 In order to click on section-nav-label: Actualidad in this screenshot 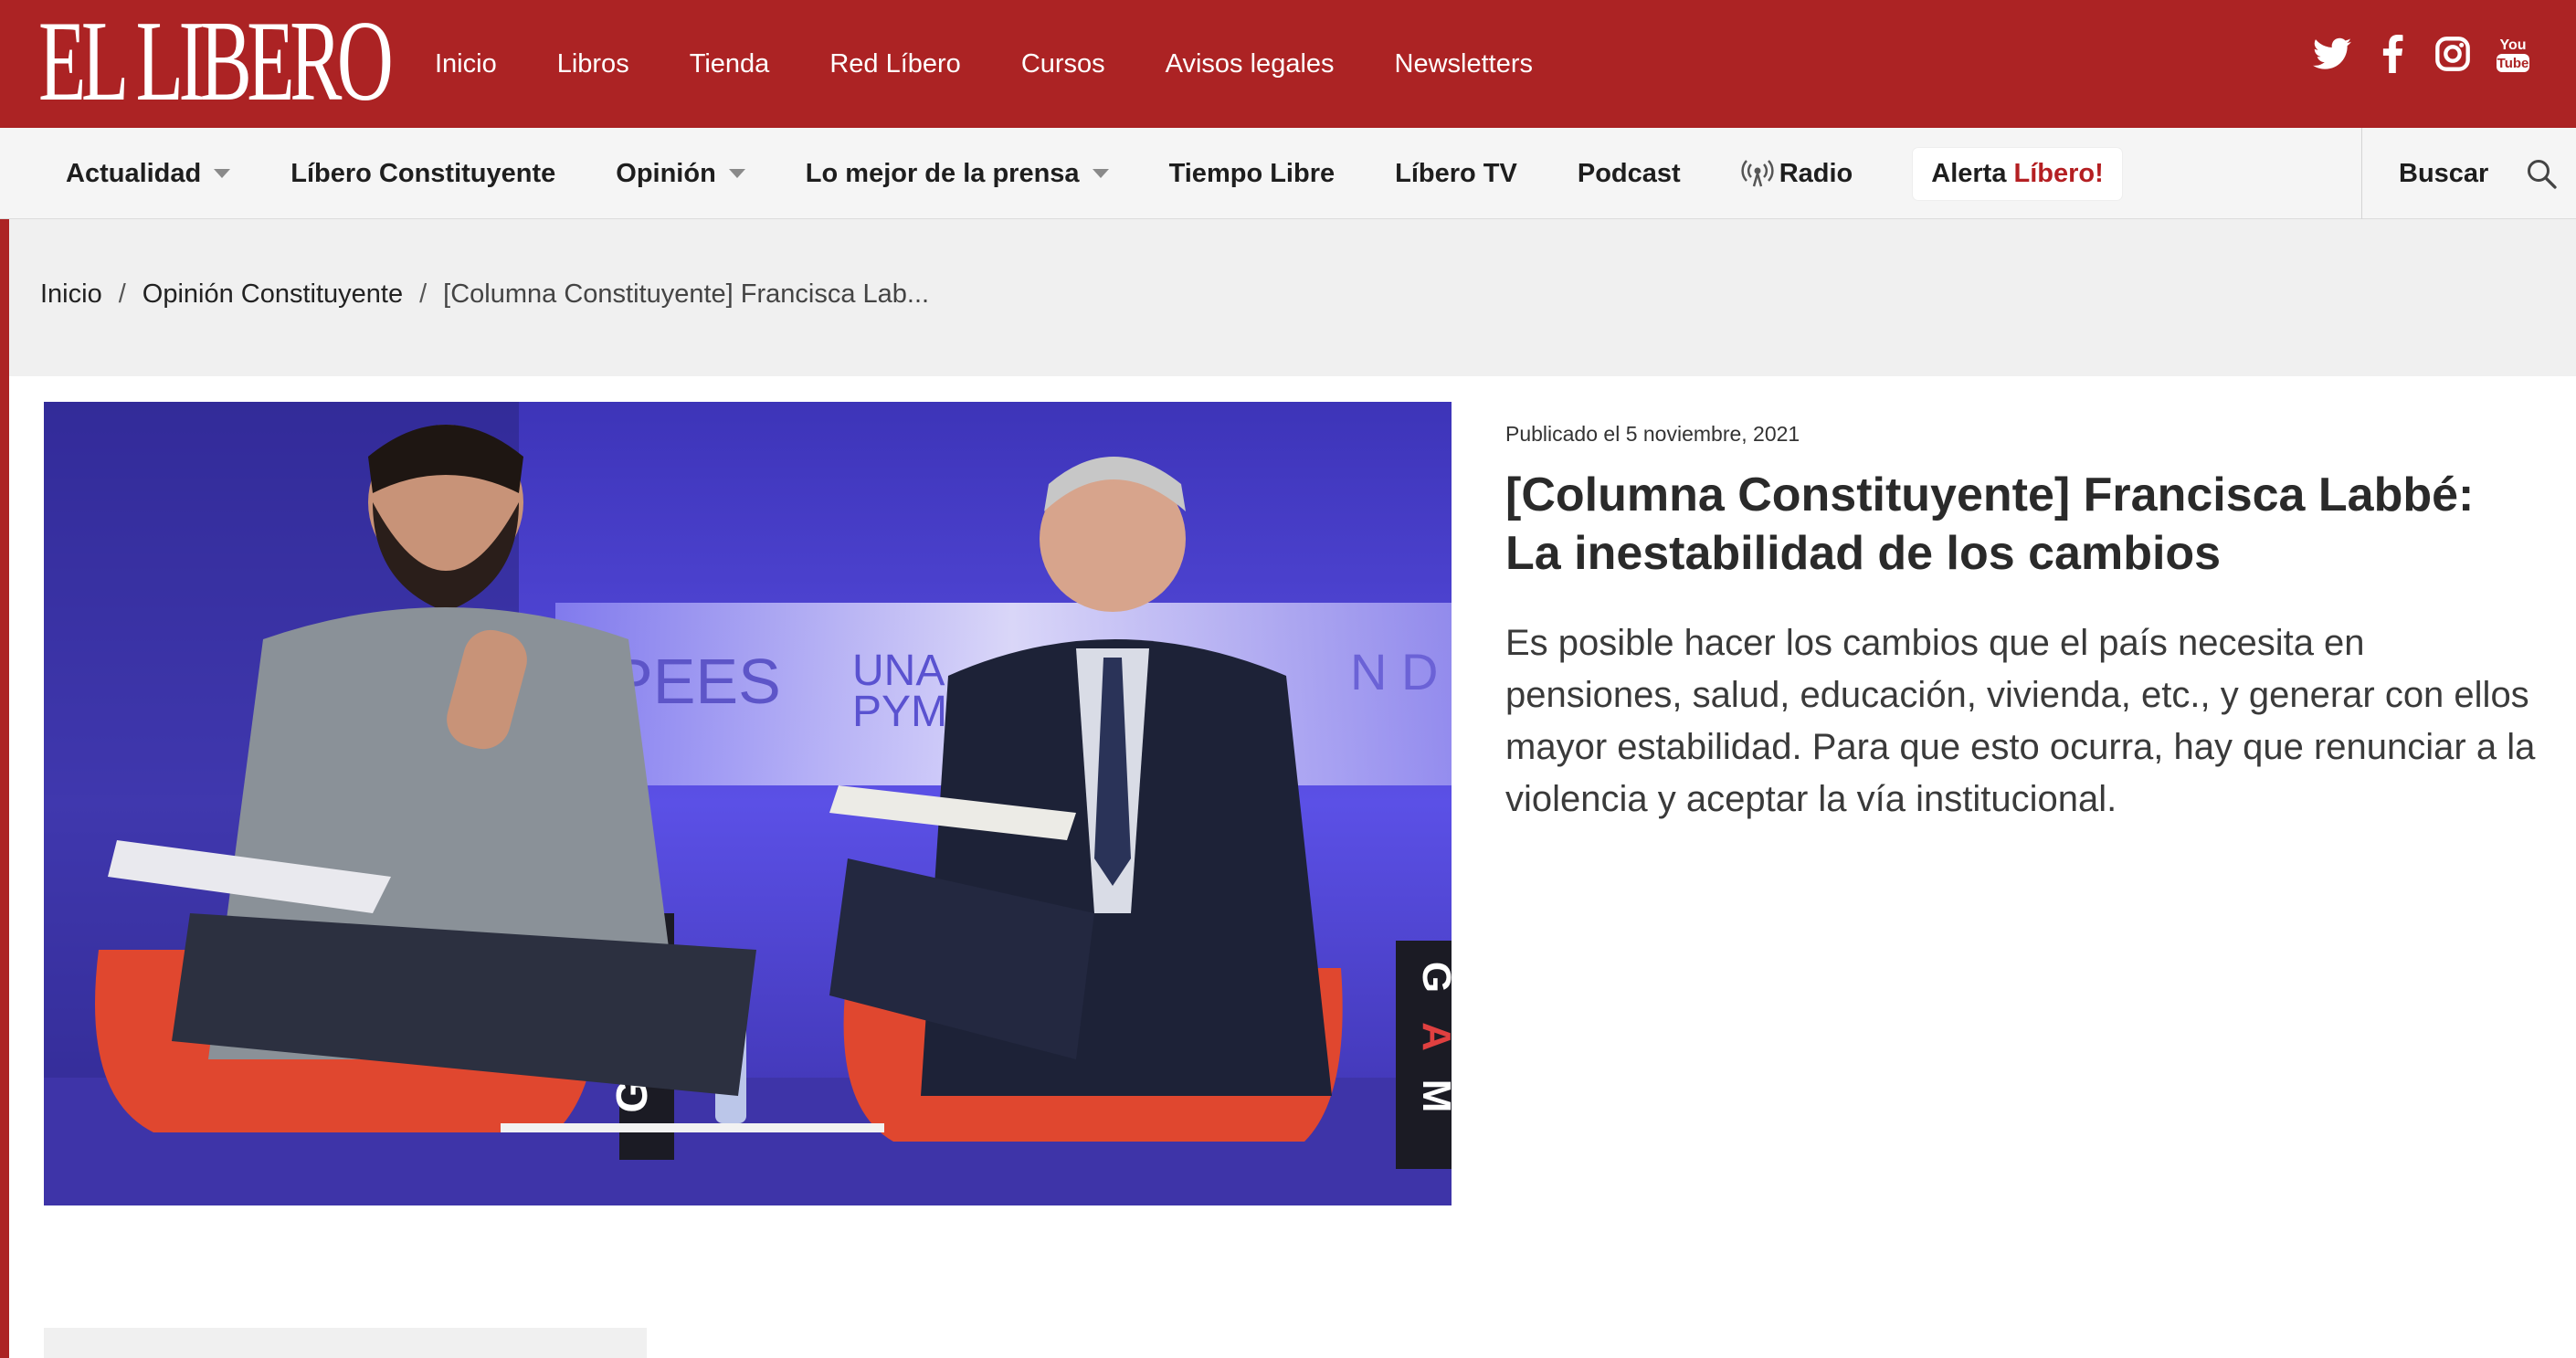, I will do `click(134, 173)`.